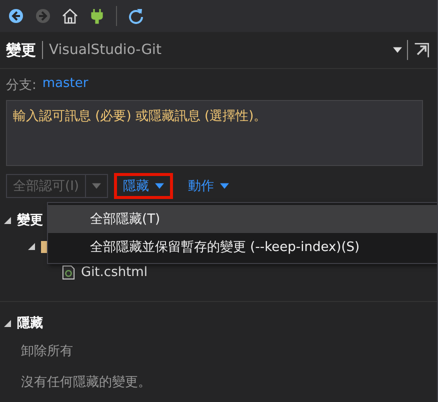 Image resolution: width=438 pixels, height=402 pixels. I want to click on file-name: Git.cshtml, so click(114, 272).